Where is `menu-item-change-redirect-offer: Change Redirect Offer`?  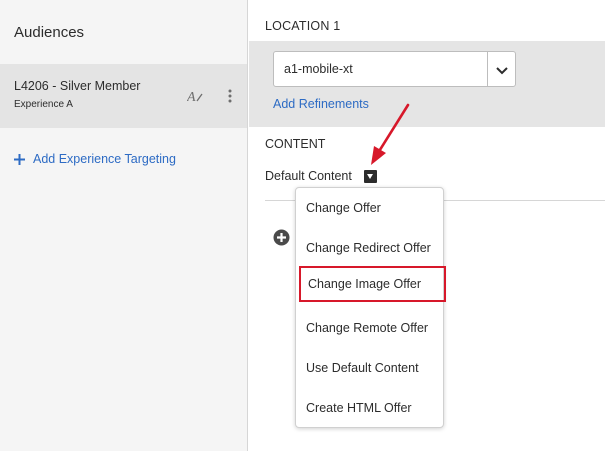
menu-item-change-redirect-offer: Change Redirect Offer is located at coordinates (369, 249).